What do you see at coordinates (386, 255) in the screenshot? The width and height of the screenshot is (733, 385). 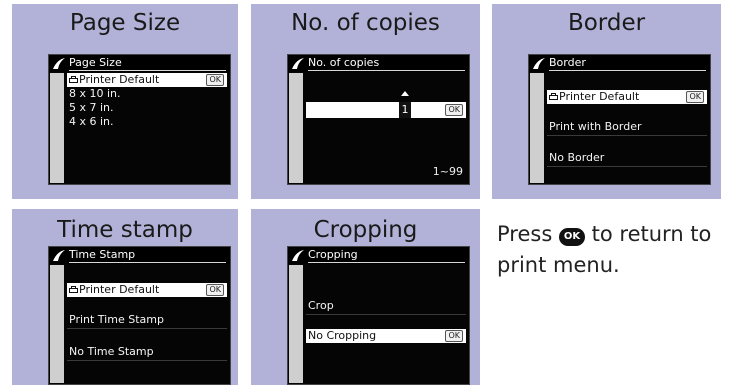 I see `screen-title: Cropping` at bounding box center [386, 255].